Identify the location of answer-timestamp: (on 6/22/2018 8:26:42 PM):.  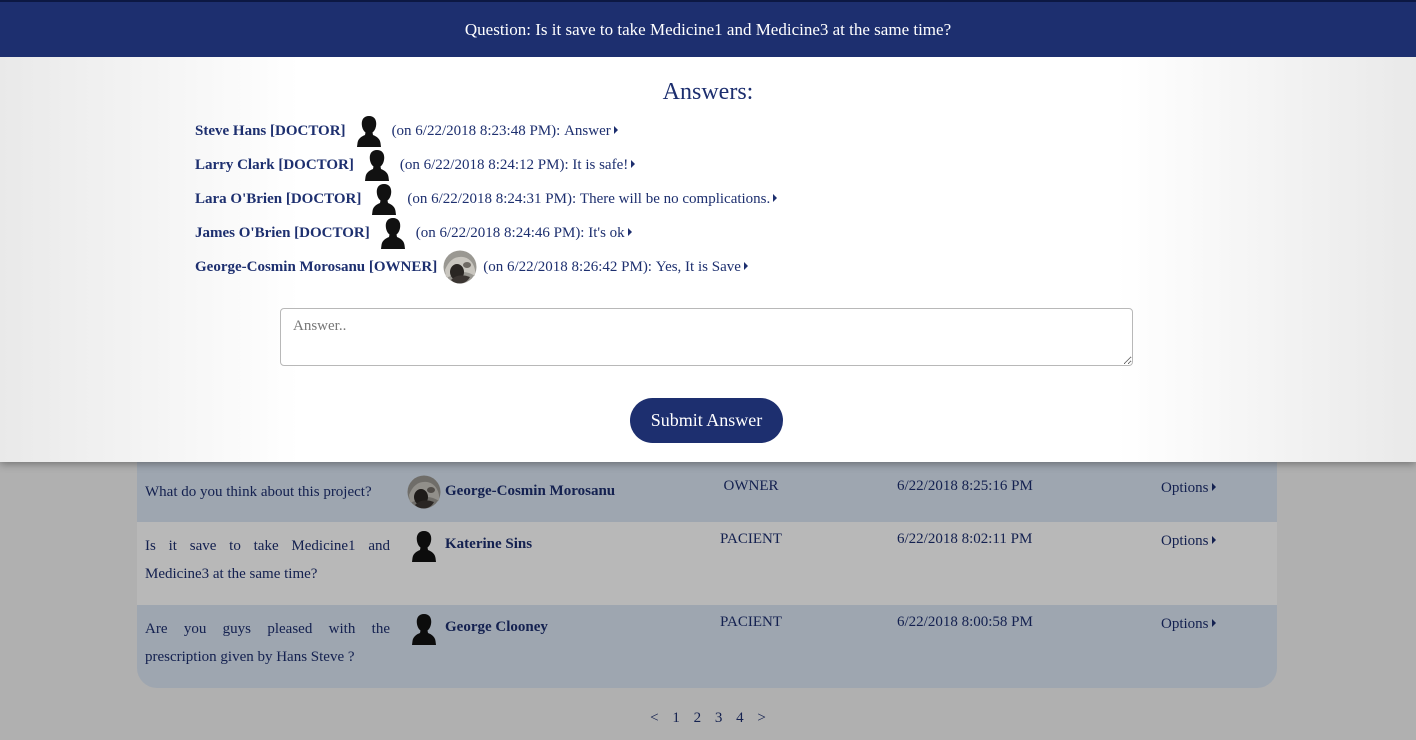
(567, 266).